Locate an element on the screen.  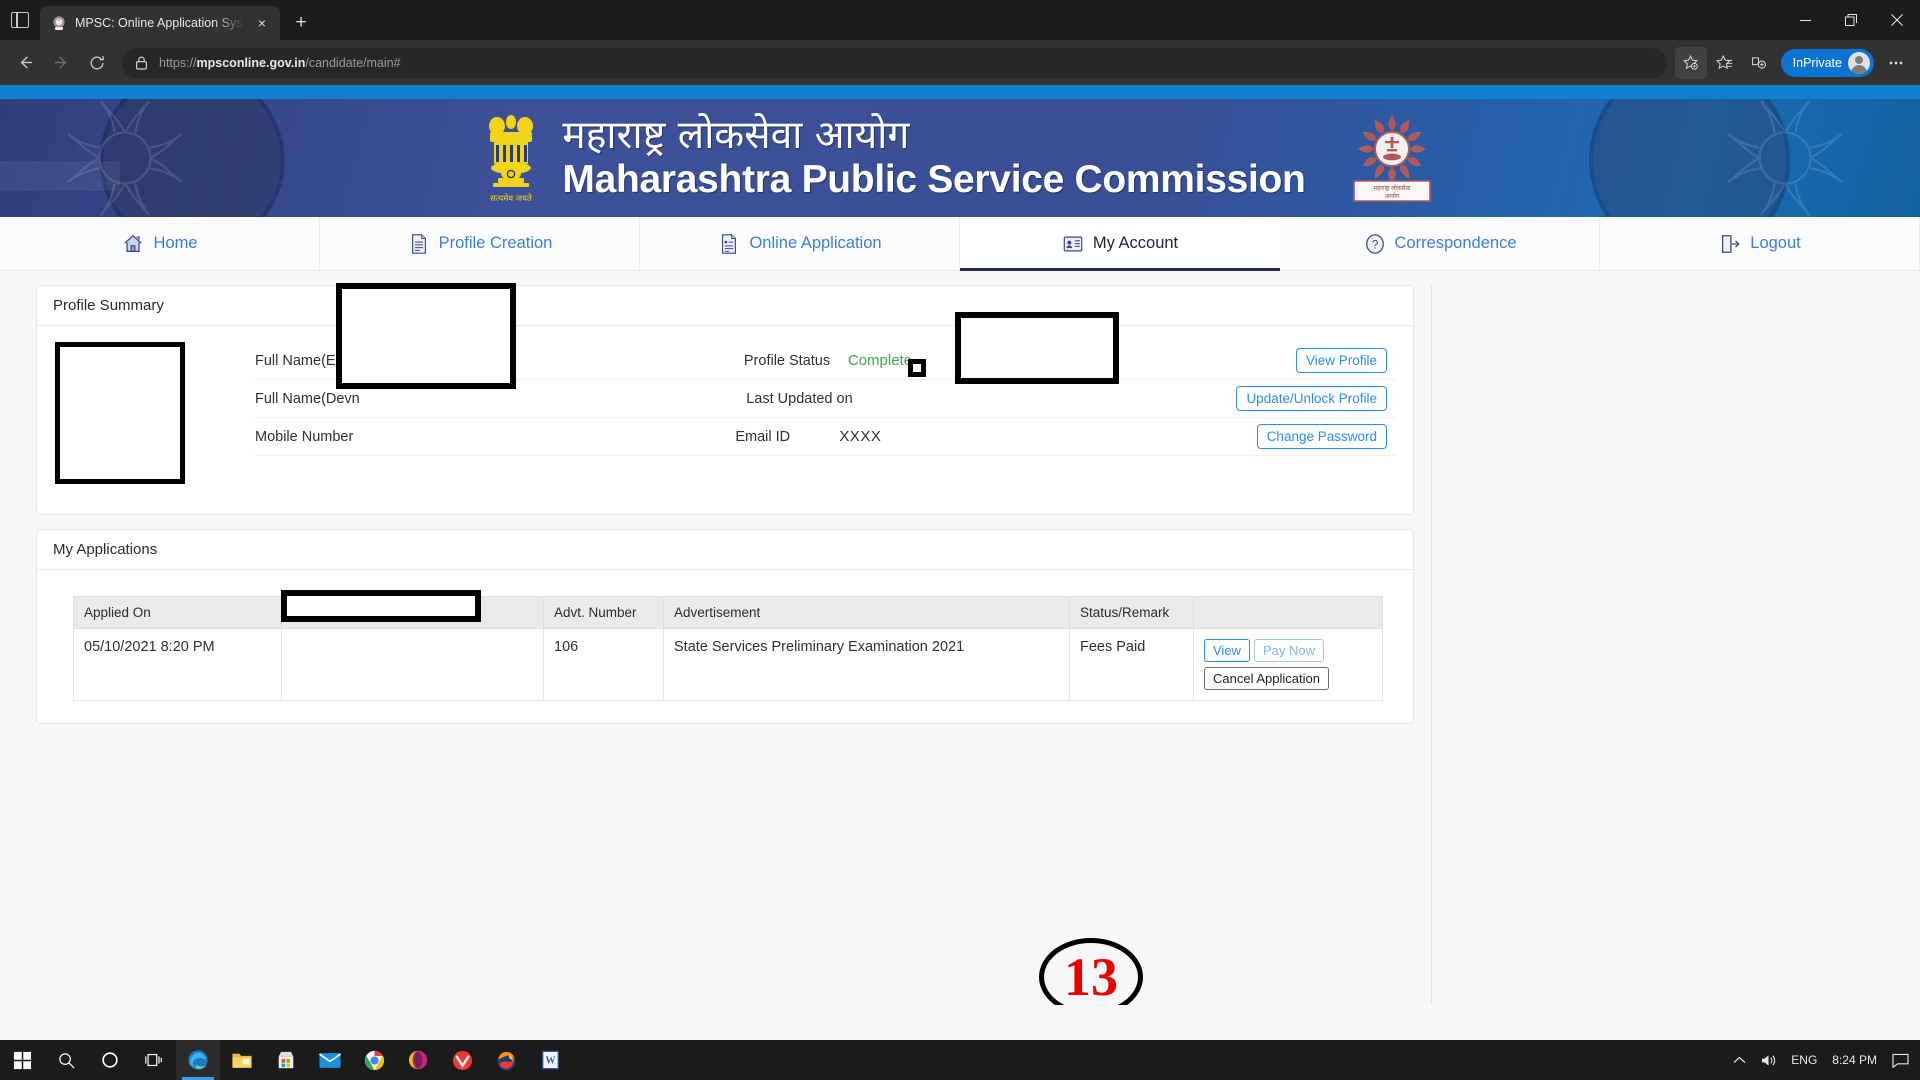
volume-icon is located at coordinates (1769, 1060).